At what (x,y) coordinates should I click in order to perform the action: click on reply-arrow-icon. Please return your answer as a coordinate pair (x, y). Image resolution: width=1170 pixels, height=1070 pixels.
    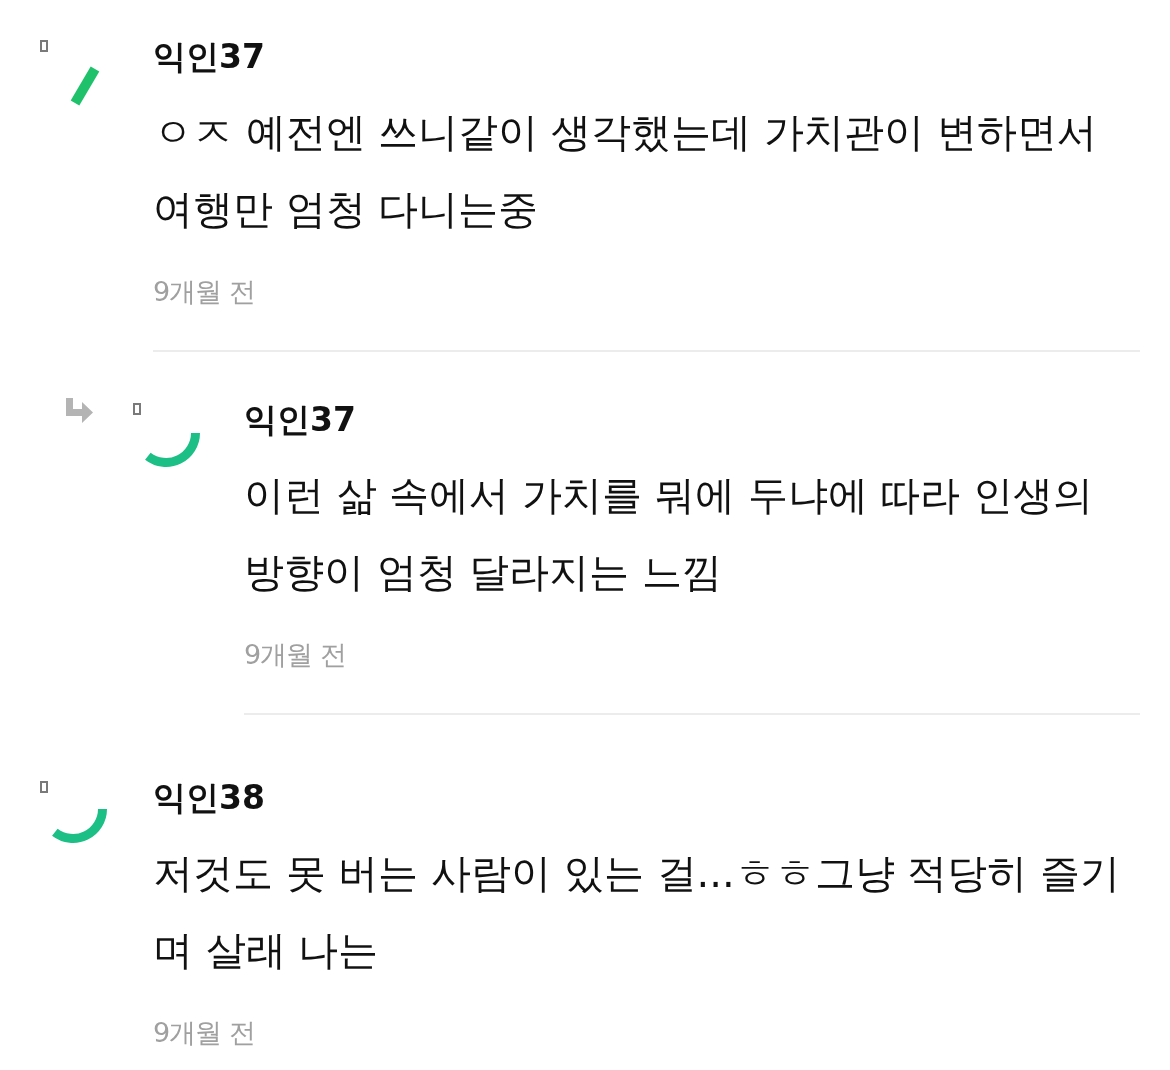
    Looking at the image, I should click on (79, 411).